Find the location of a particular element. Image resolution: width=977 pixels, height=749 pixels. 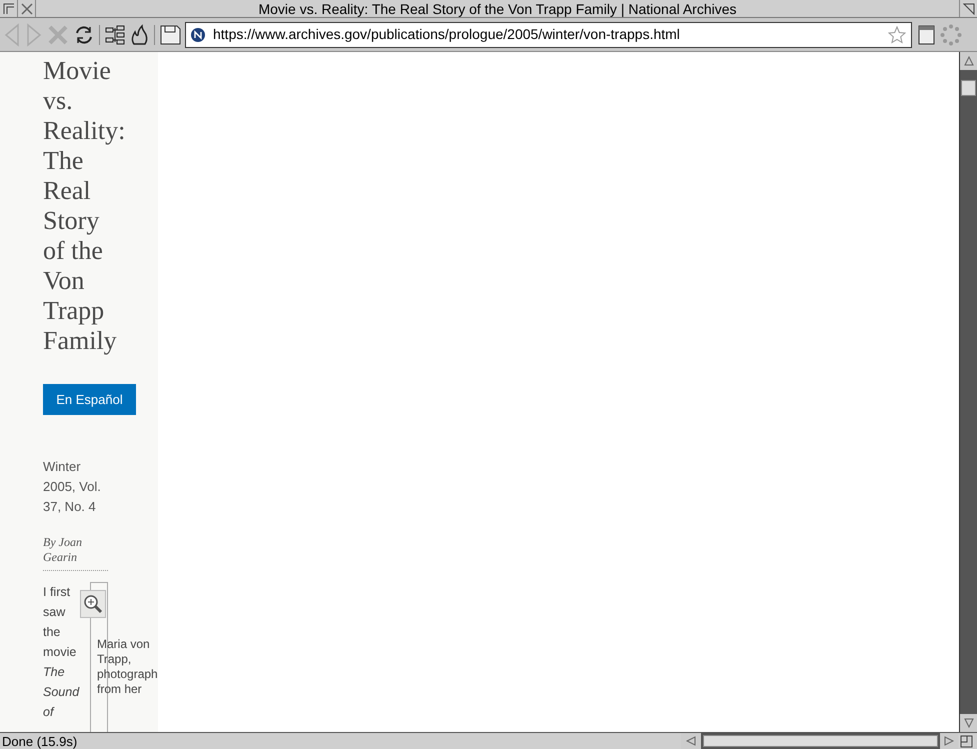

scroll-up-icon is located at coordinates (969, 61).